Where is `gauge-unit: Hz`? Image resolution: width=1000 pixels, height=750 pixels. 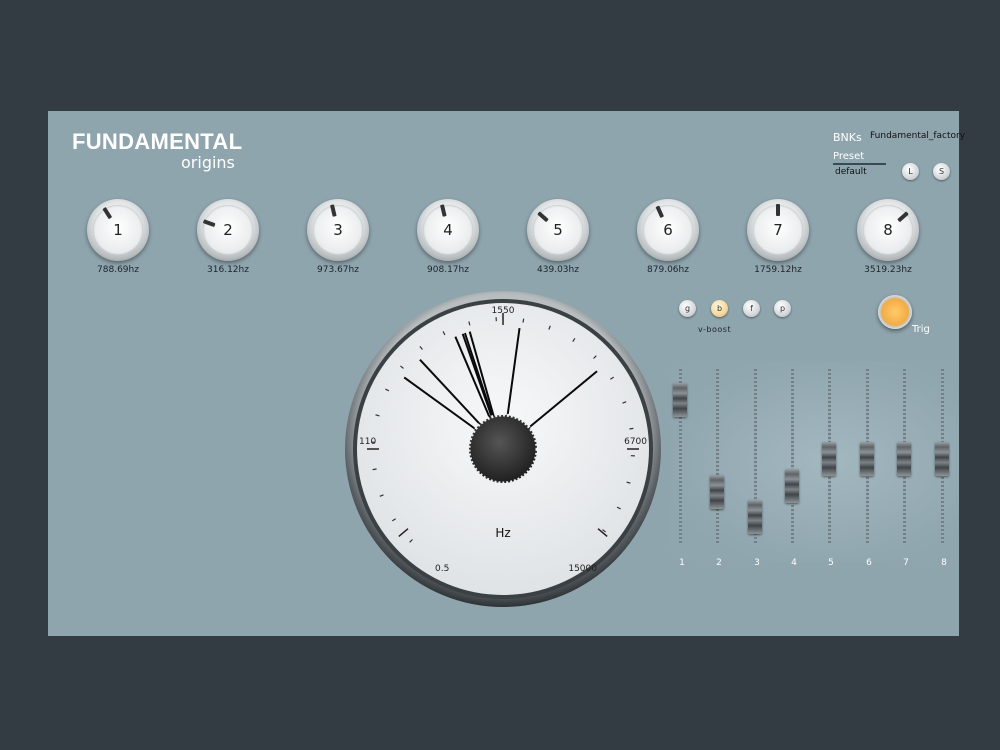
gauge-unit: Hz is located at coordinates (502, 533).